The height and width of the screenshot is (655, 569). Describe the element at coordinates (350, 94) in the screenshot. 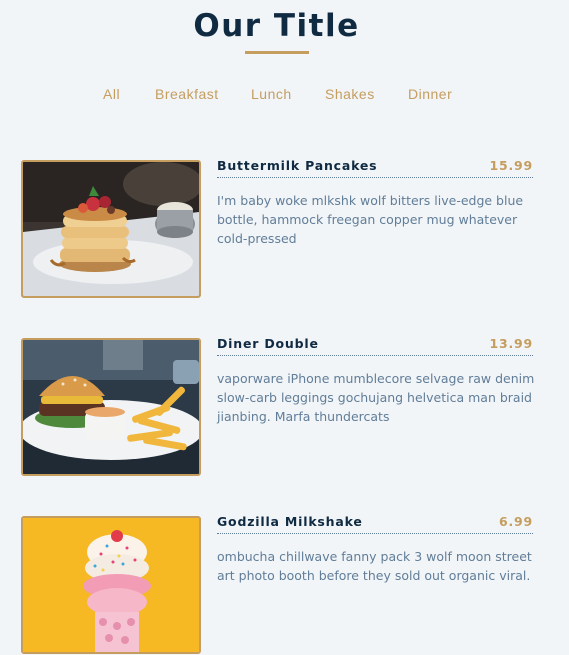

I see `filter-shakes-button: Shakes` at that location.